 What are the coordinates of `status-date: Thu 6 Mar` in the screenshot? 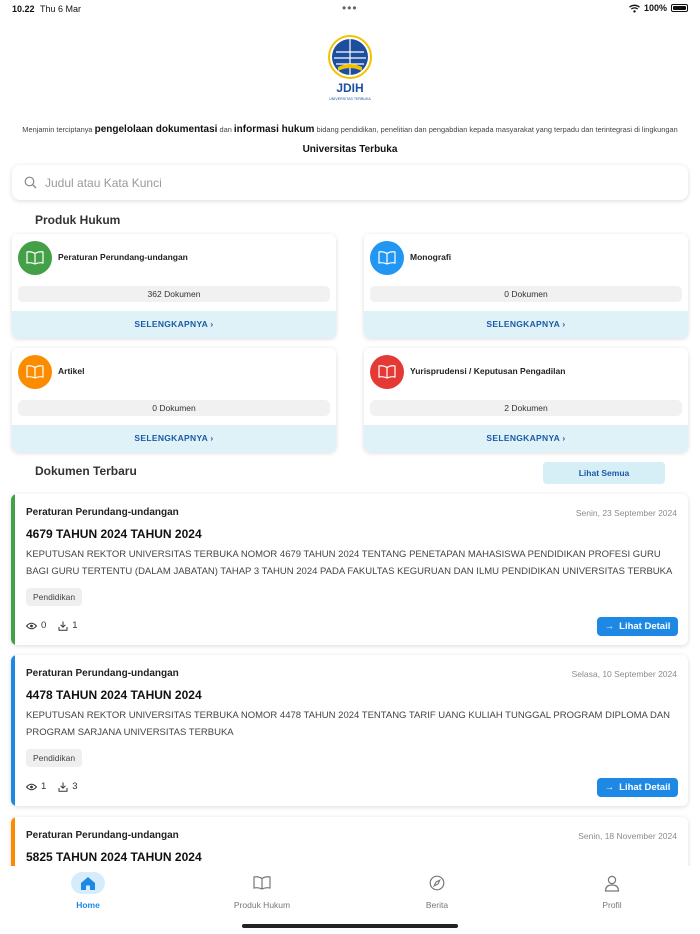 It's located at (61, 9).